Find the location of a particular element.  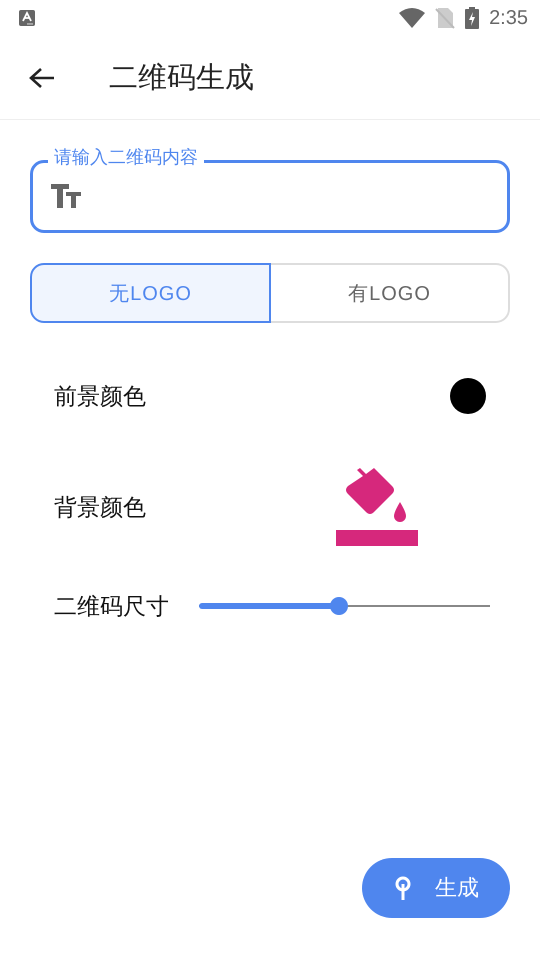

keyboard-notification-icon is located at coordinates (27, 18).